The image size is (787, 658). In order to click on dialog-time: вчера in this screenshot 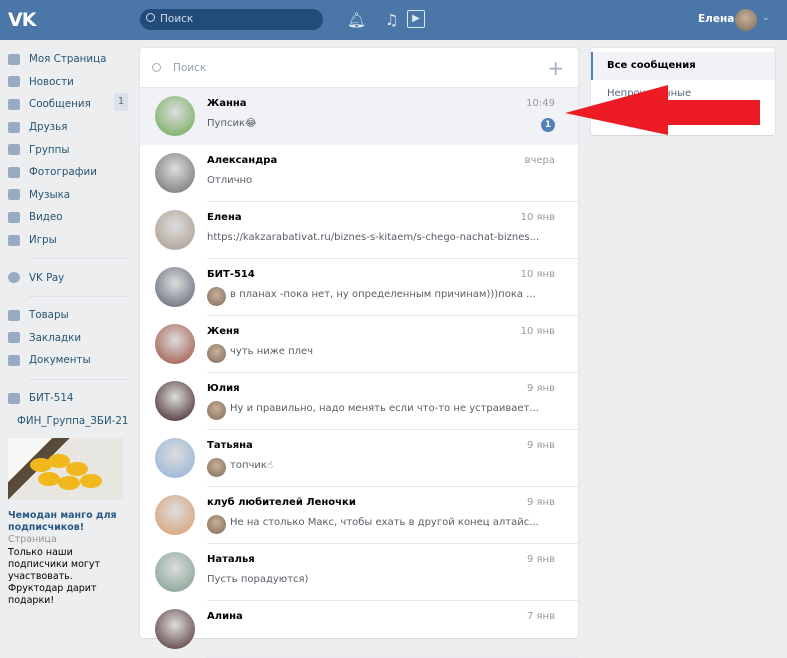, I will do `click(539, 160)`.